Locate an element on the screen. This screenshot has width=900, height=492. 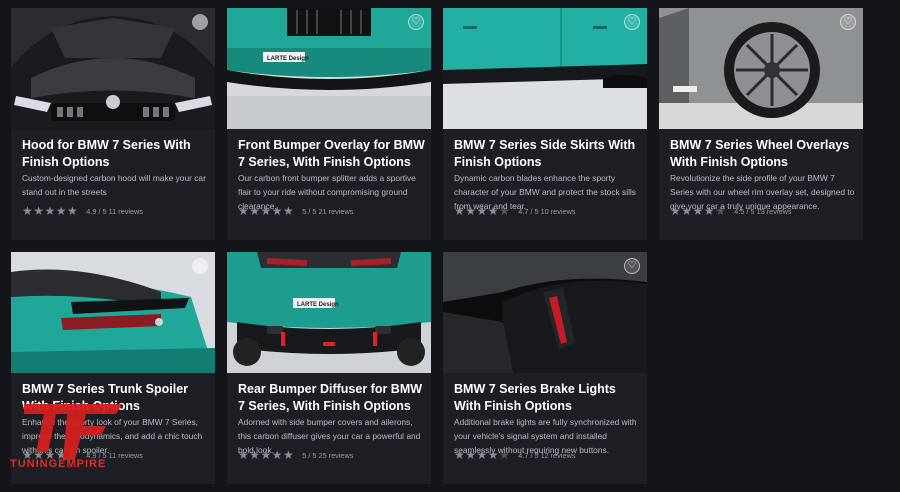
rating-text: 5 / 5 25 reviews is located at coordinates (328, 455).